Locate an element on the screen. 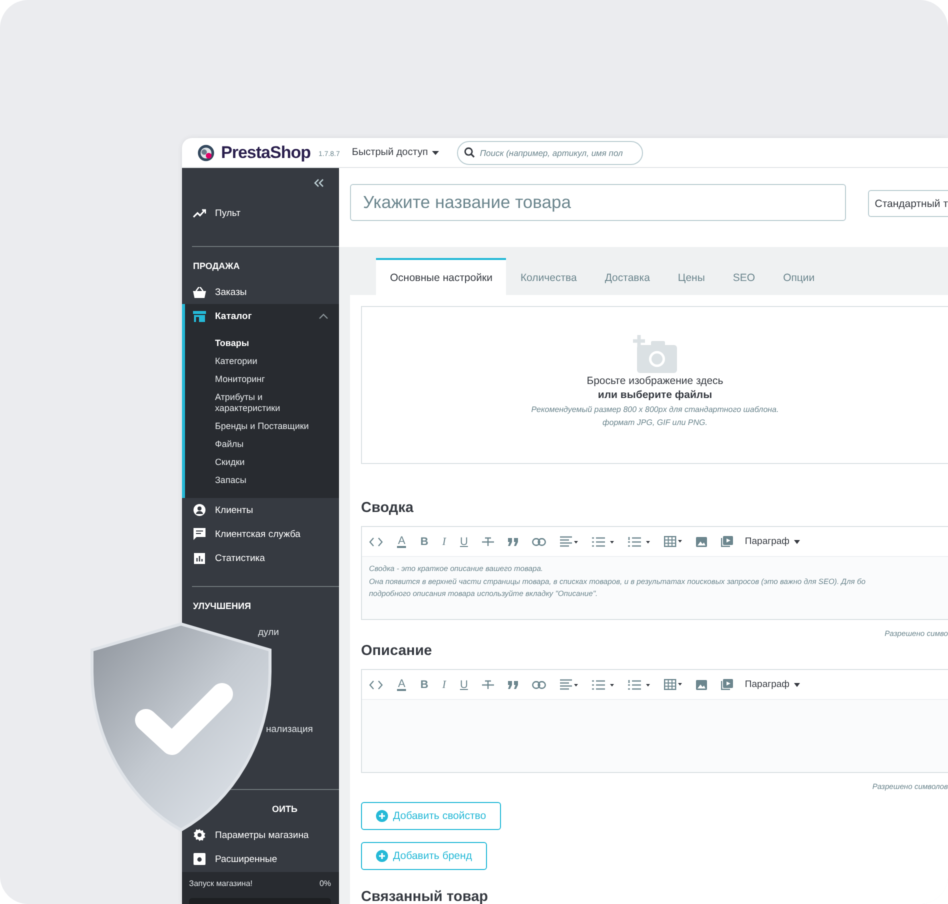 The image size is (948, 904). menu-item: Статистика is located at coordinates (260, 558).